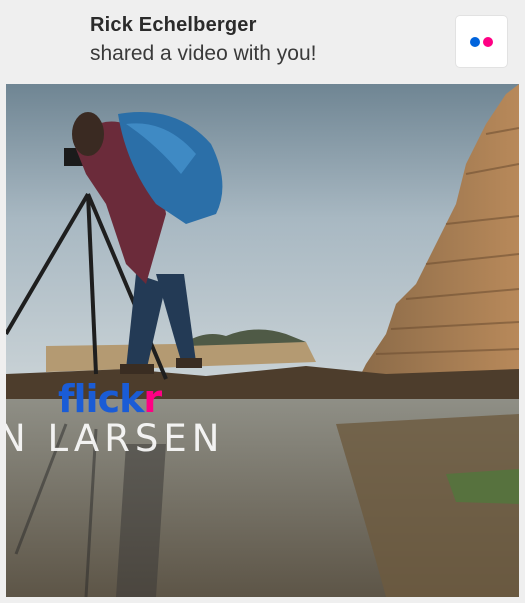 The height and width of the screenshot is (603, 525). What do you see at coordinates (115, 438) in the screenshot?
I see `video-overlay-title: N LARSEN` at bounding box center [115, 438].